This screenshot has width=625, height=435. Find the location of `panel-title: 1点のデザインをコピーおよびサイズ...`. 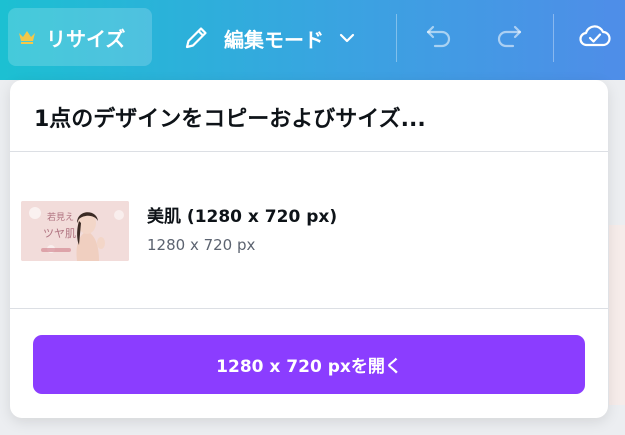

panel-title: 1点のデザインをコピーおよびサイズ... is located at coordinates (230, 119).